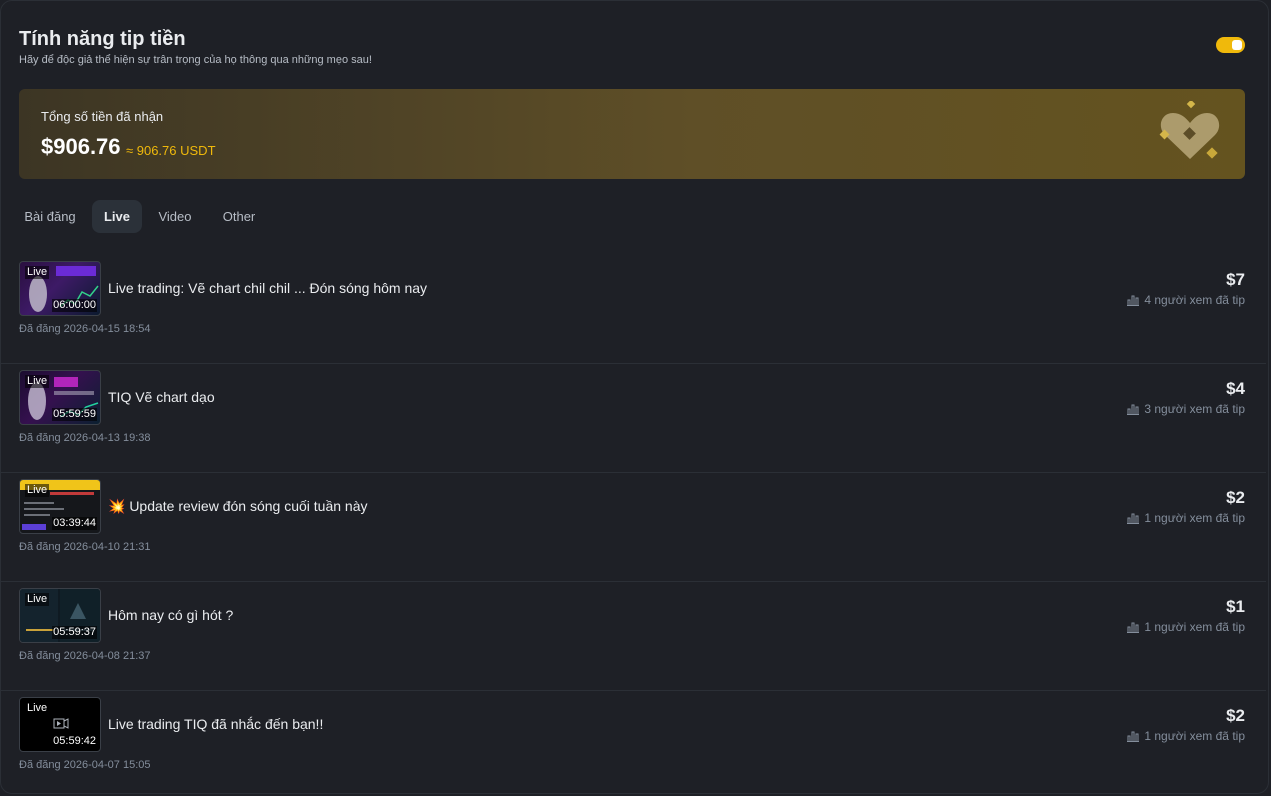 The image size is (1271, 796). Describe the element at coordinates (102, 39) in the screenshot. I see `page-title: Tính năng tip tiền` at that location.